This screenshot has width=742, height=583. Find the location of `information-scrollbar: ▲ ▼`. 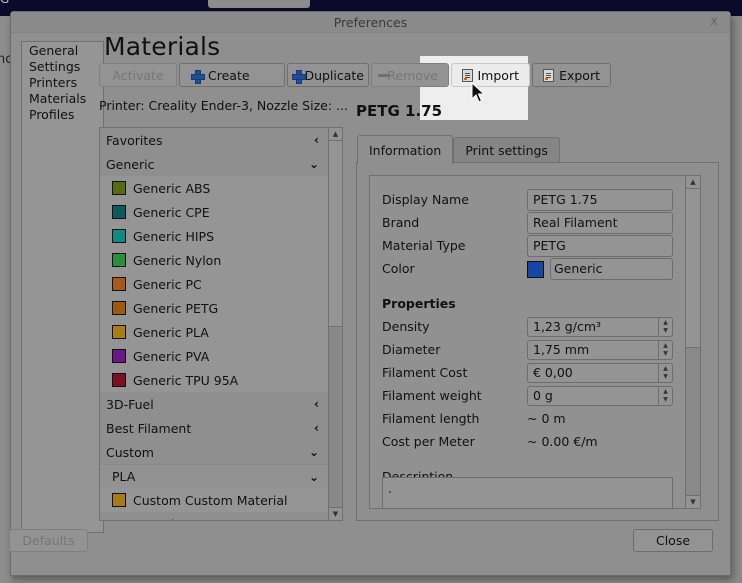

information-scrollbar: ▲ ▼ is located at coordinates (692, 342).